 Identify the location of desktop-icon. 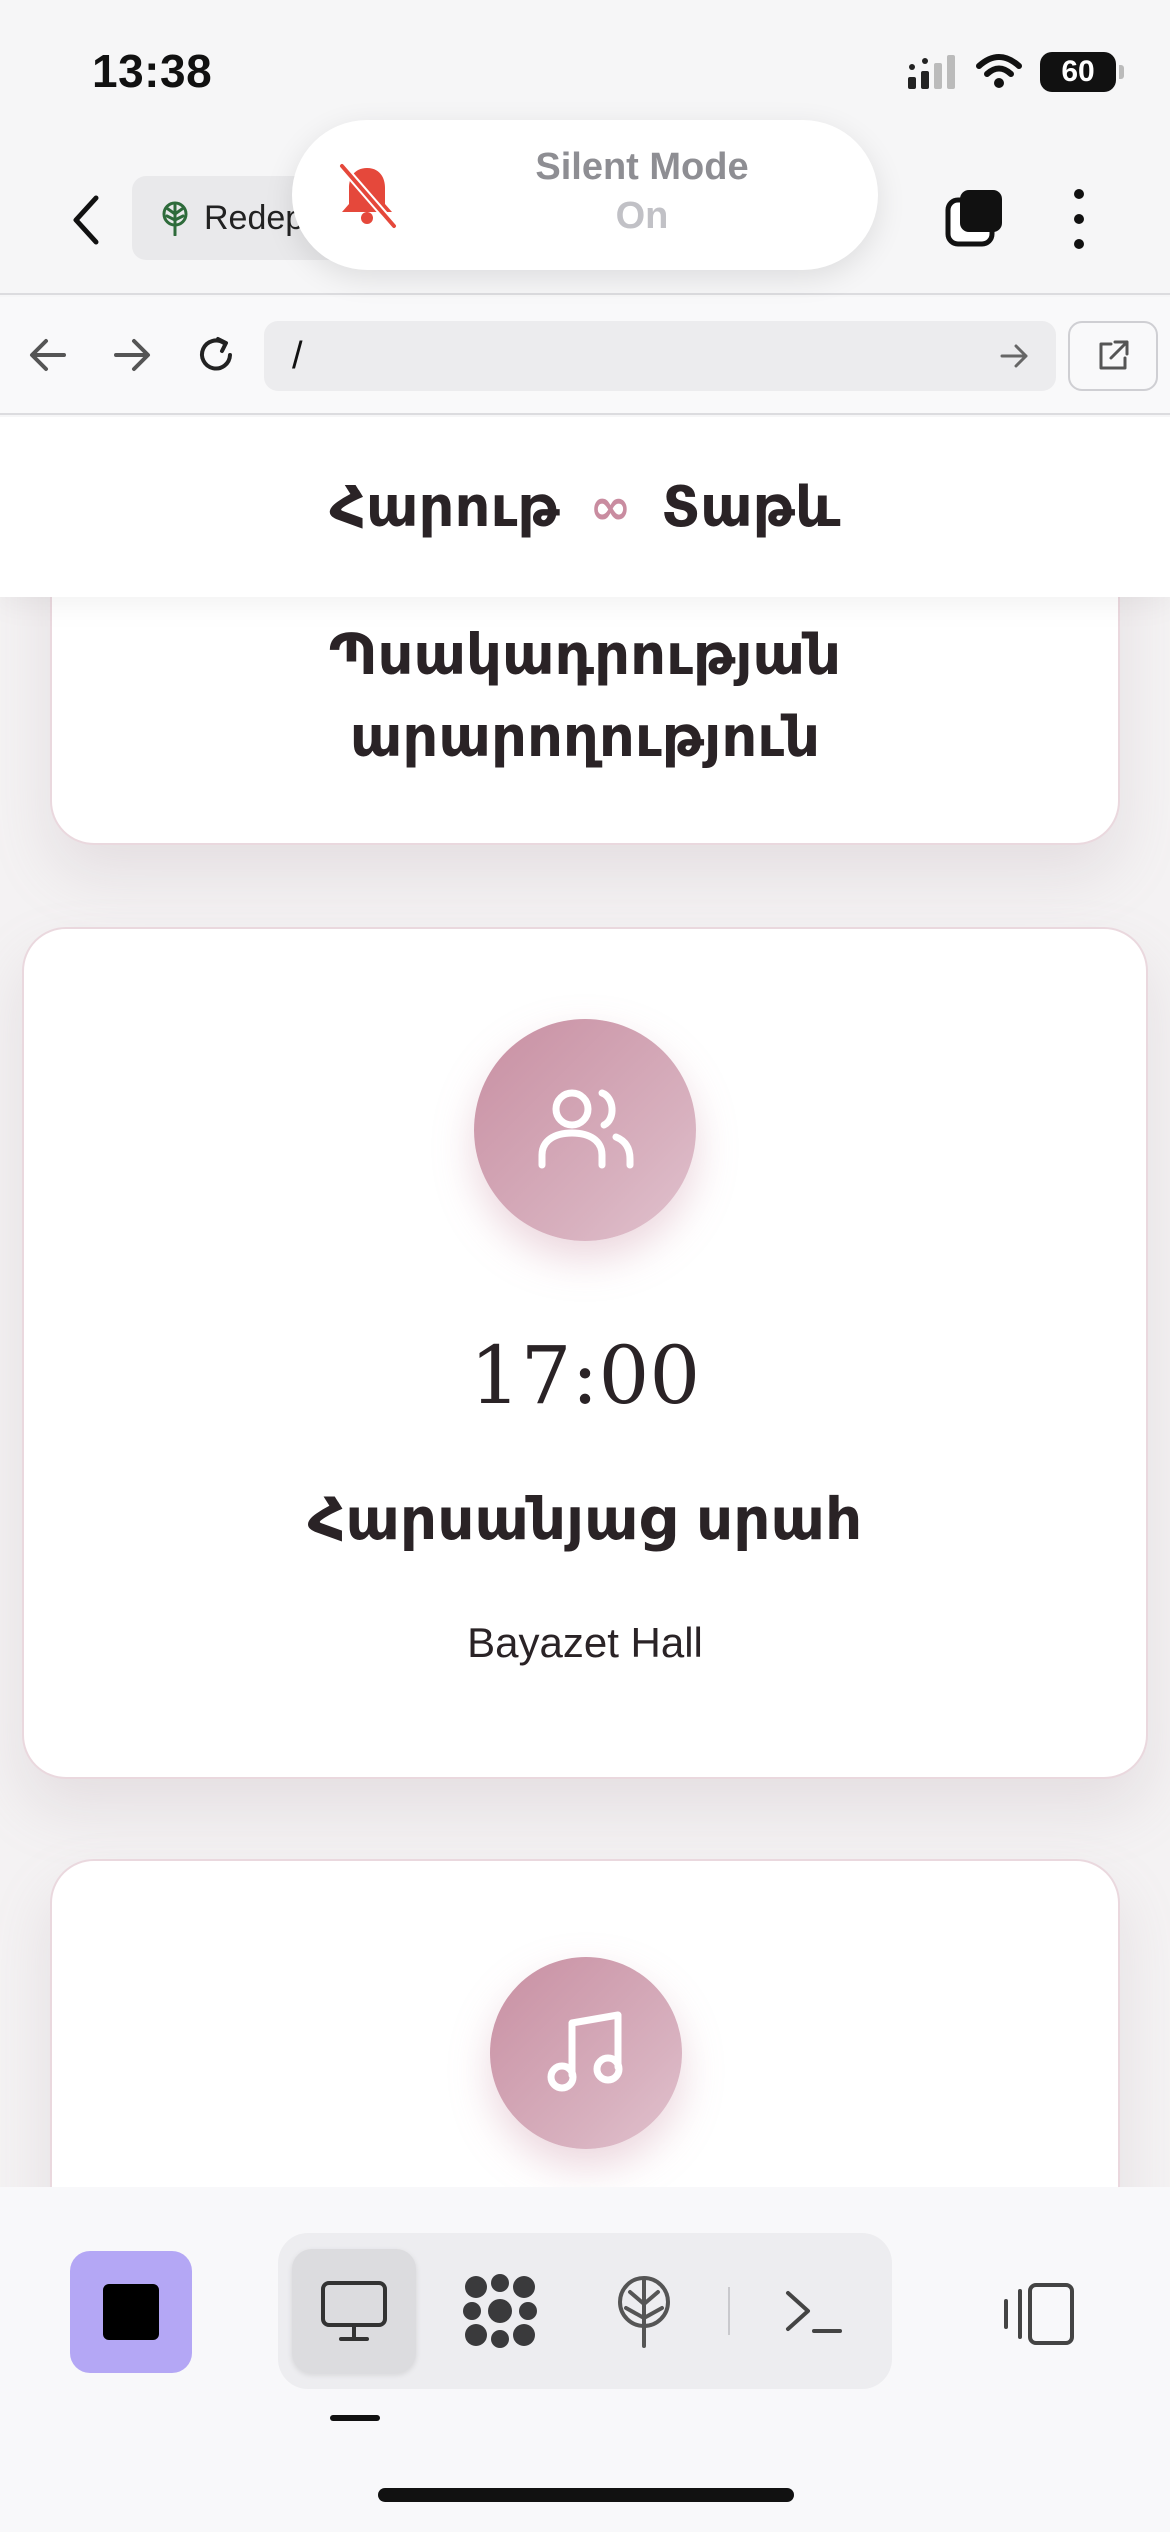
(354, 2311).